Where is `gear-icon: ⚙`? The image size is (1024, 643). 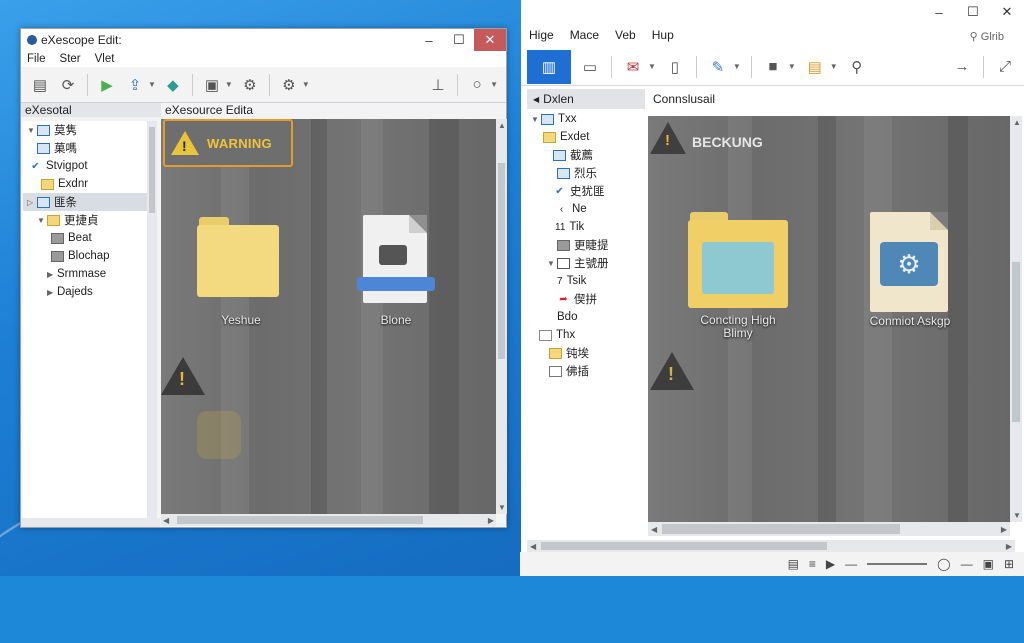 gear-icon: ⚙ is located at coordinates (289, 85).